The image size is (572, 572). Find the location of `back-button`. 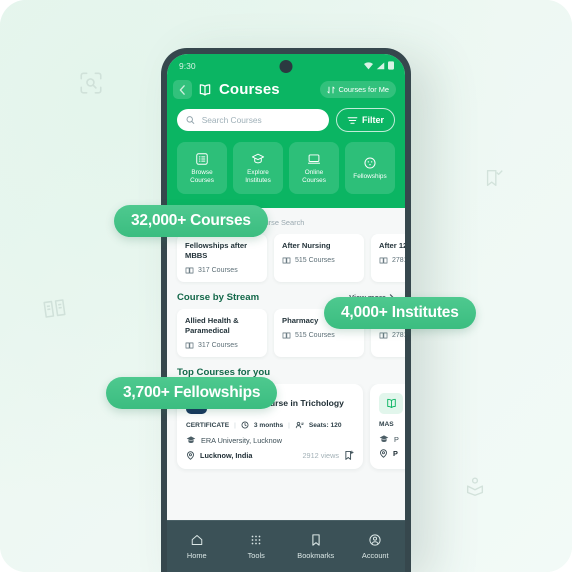

back-button is located at coordinates (182, 89).